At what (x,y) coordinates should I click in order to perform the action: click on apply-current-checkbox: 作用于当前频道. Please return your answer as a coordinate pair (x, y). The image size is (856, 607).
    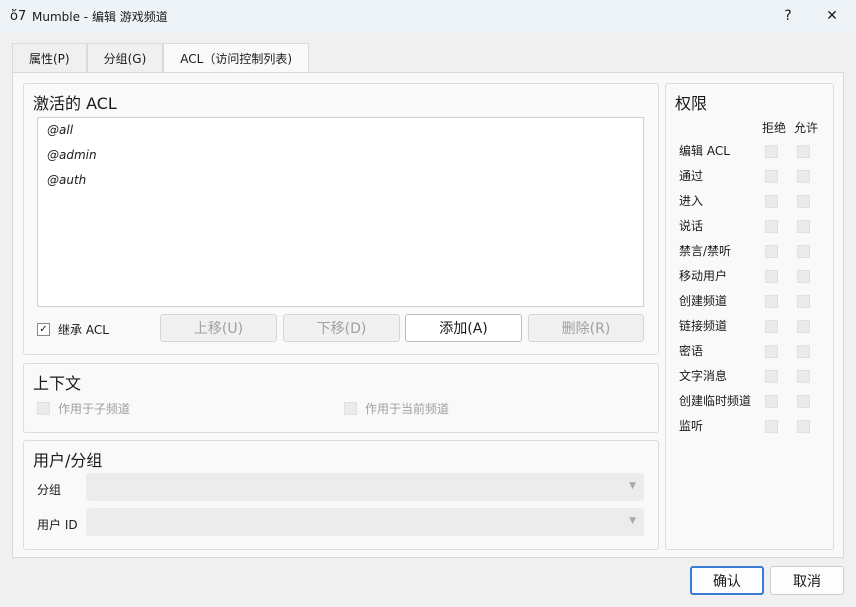
    Looking at the image, I should click on (396, 408).